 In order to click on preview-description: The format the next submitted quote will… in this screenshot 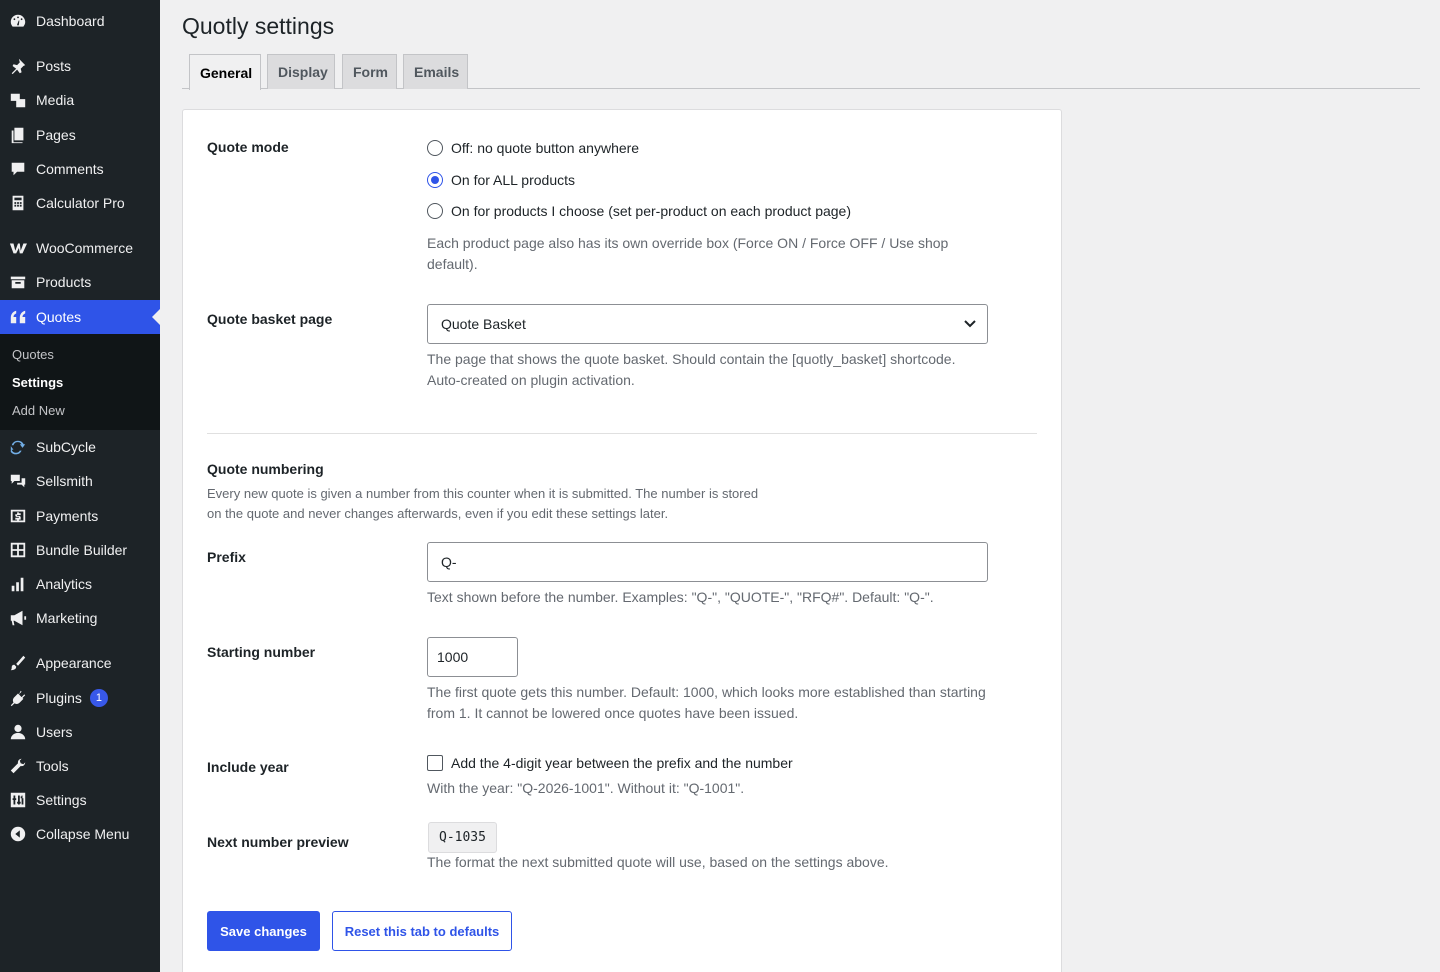, I will do `click(658, 862)`.